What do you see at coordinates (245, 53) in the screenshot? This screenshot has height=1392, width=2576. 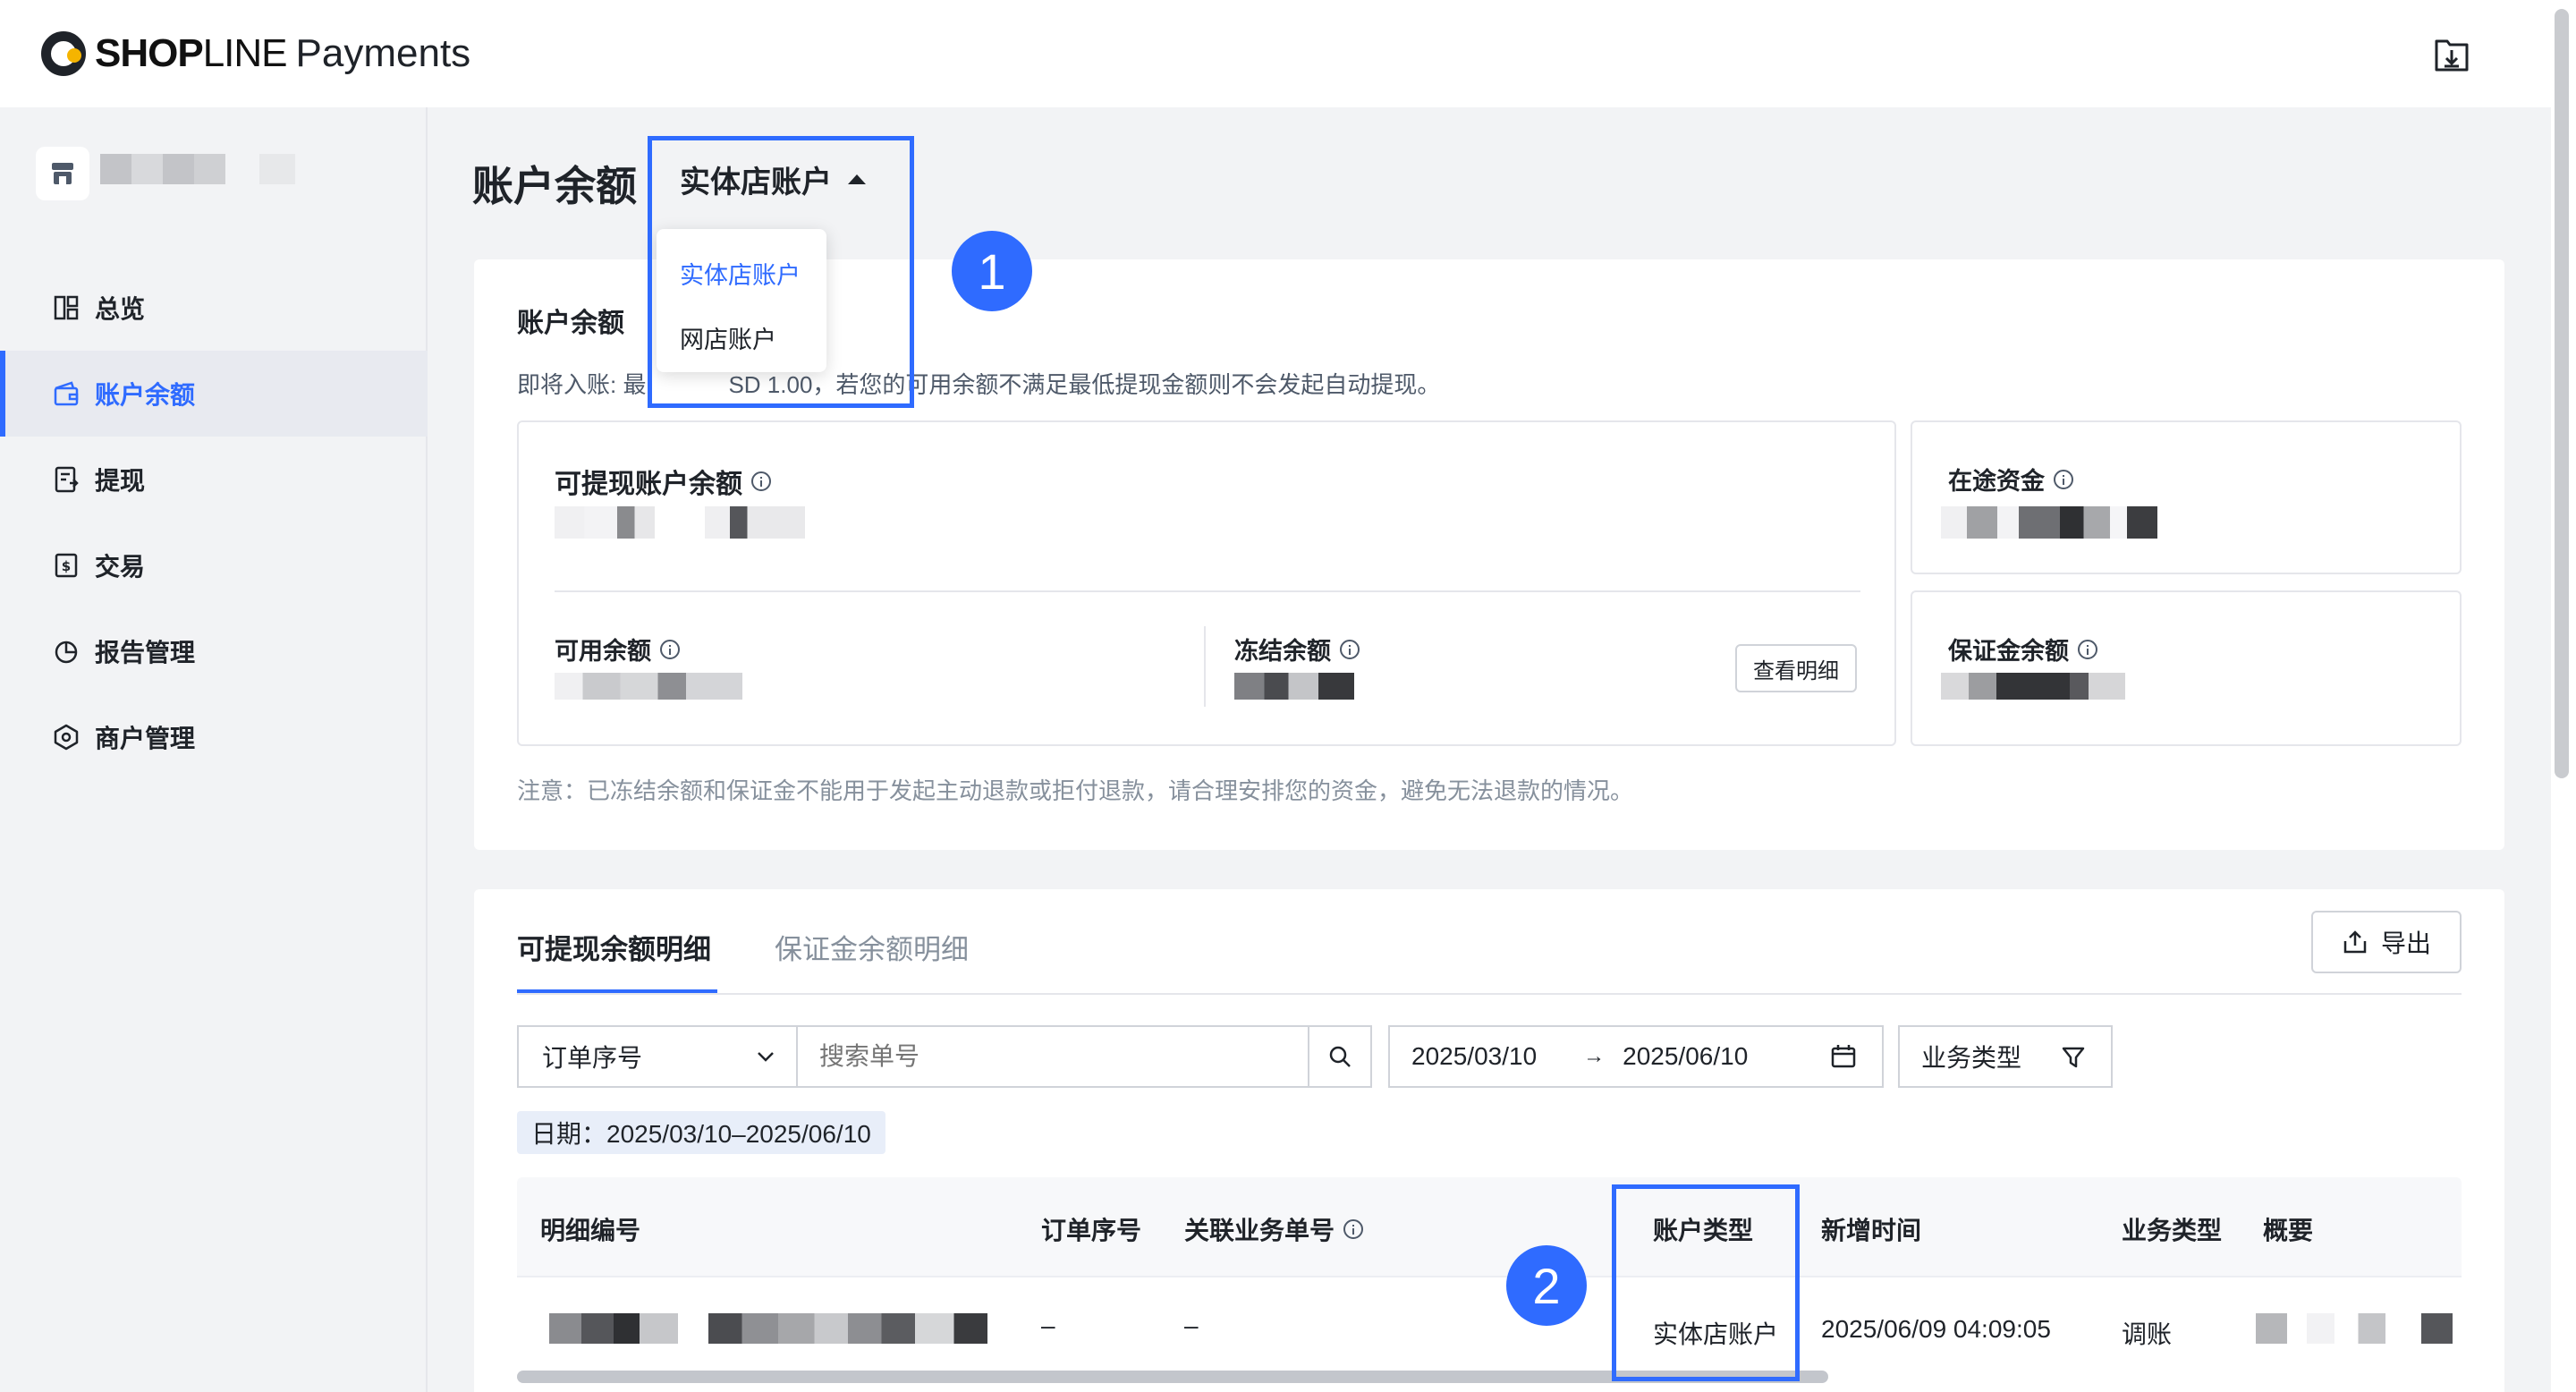 I see `logo-brand-rest: LINE` at bounding box center [245, 53].